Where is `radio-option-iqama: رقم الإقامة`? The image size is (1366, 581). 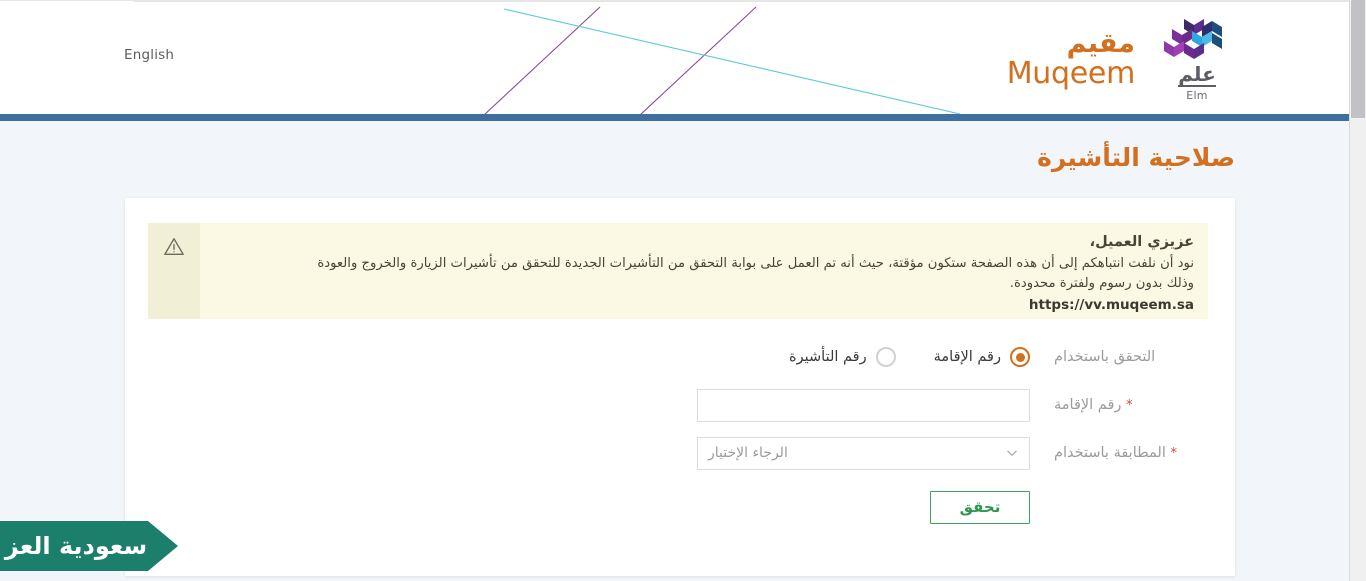
radio-option-iqama: رقم الإقامة is located at coordinates (982, 357).